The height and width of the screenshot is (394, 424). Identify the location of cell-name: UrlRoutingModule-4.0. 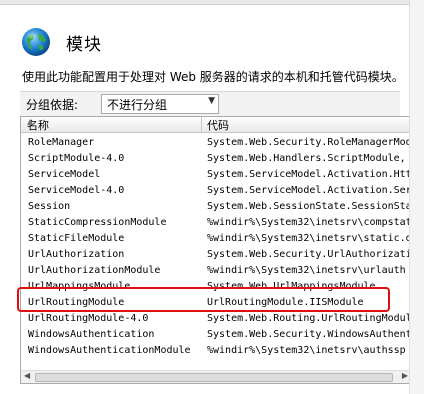
(88, 318).